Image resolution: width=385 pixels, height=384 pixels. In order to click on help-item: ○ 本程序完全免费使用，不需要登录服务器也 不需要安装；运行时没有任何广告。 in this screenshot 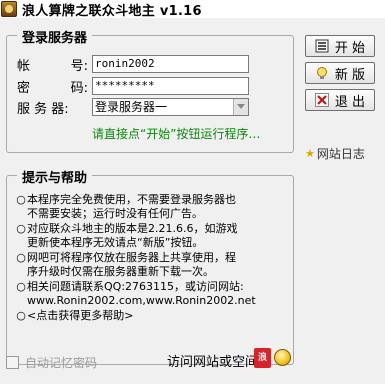, I will do `click(126, 206)`.